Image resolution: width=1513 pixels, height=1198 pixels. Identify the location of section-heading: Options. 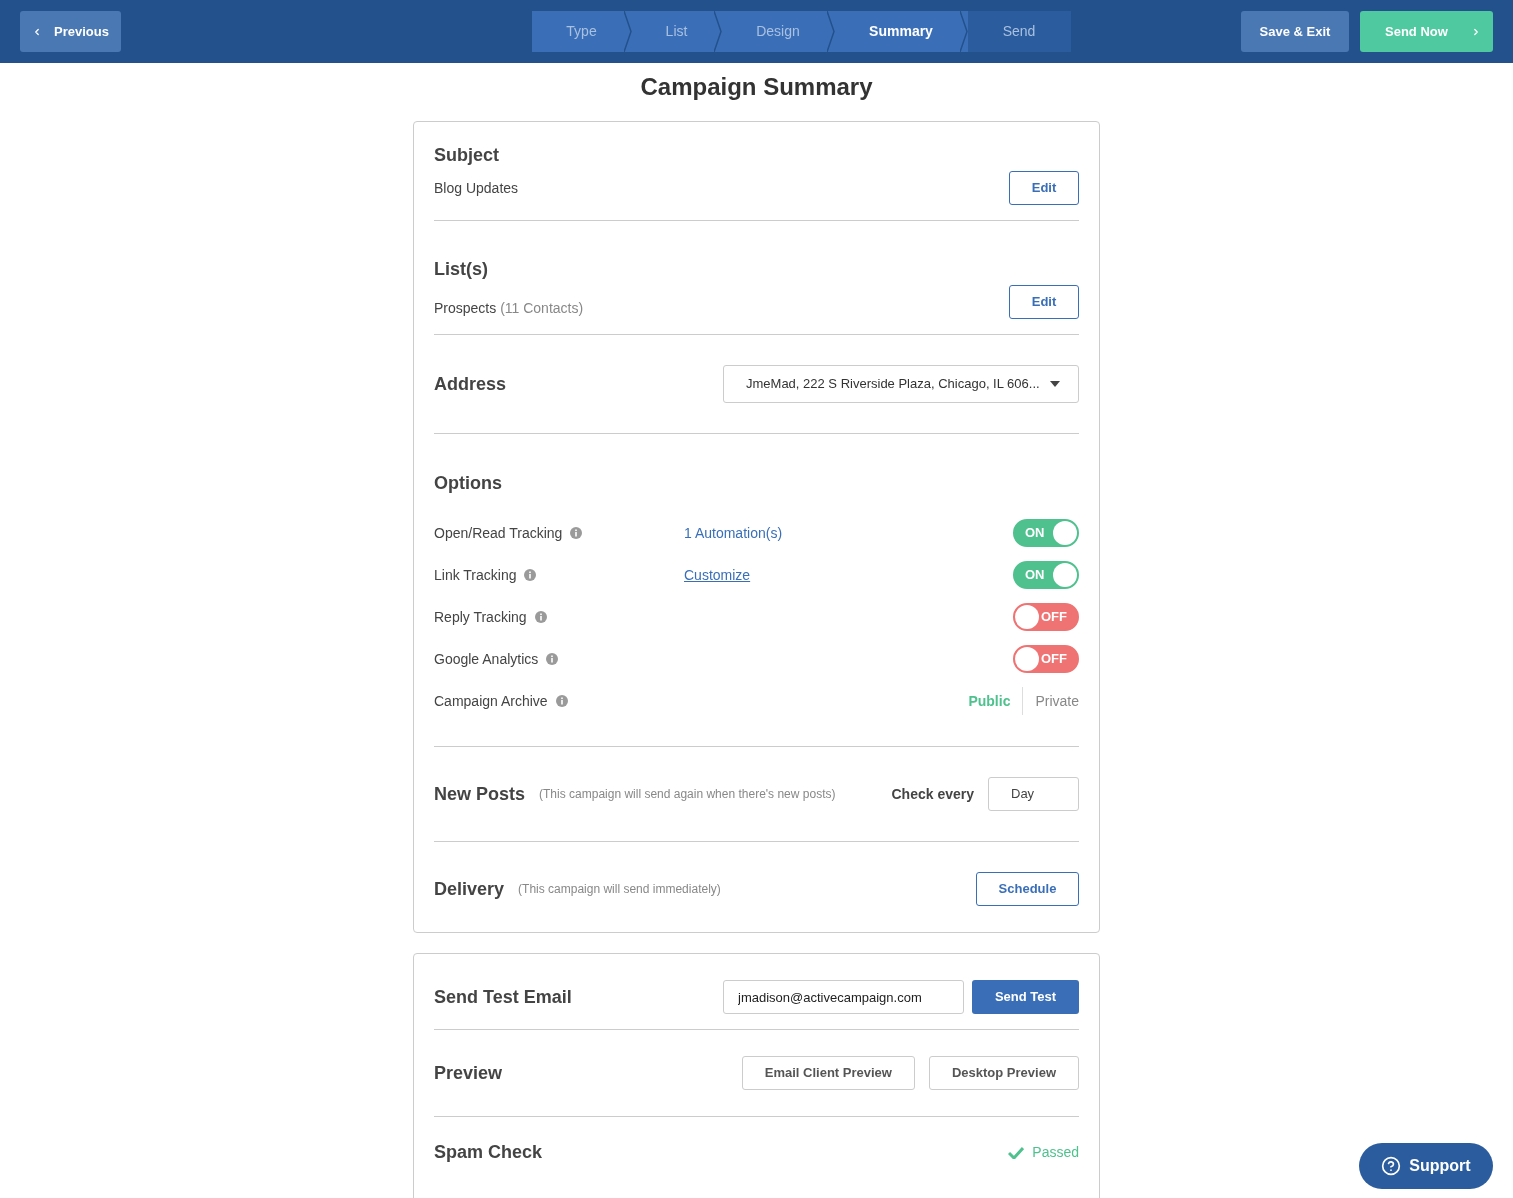
(468, 483).